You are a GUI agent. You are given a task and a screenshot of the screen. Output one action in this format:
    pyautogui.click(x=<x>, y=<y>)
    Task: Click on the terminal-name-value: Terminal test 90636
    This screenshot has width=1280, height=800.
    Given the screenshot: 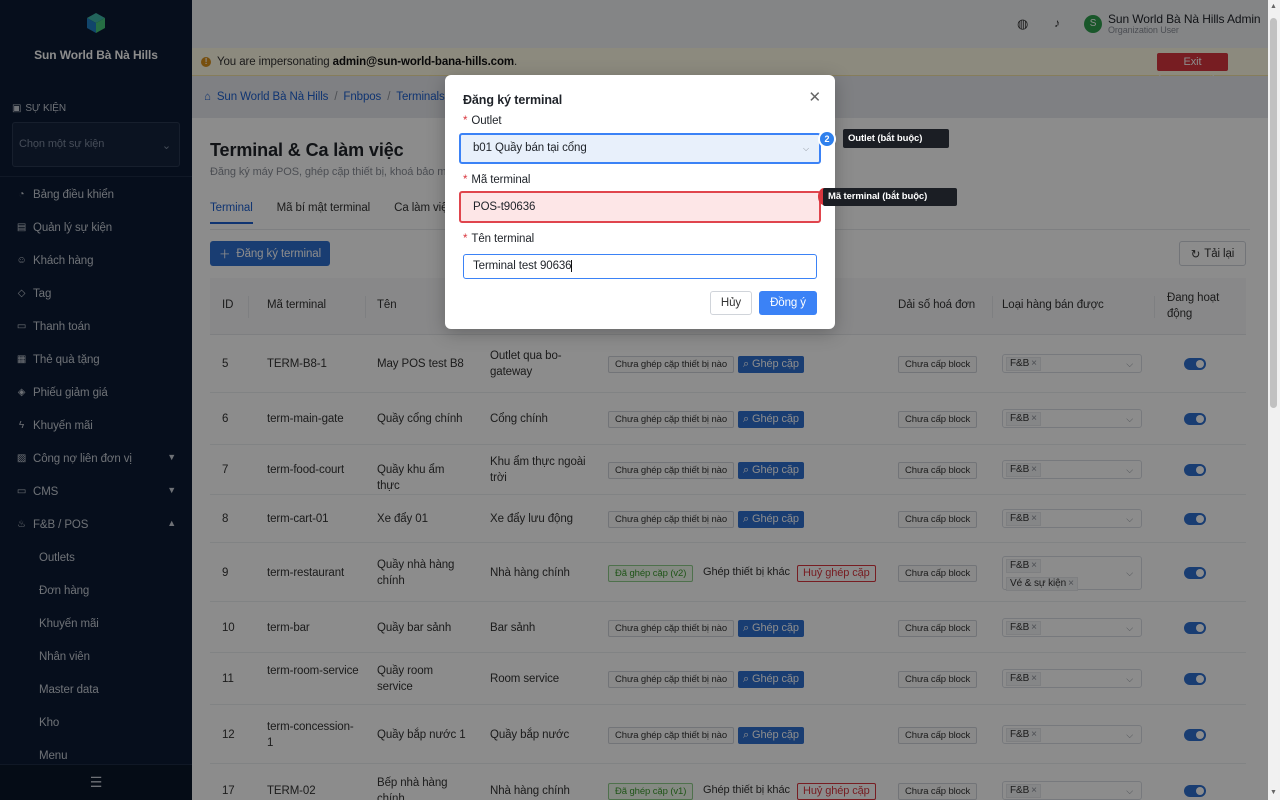 What is the action you would take?
    pyautogui.click(x=522, y=266)
    